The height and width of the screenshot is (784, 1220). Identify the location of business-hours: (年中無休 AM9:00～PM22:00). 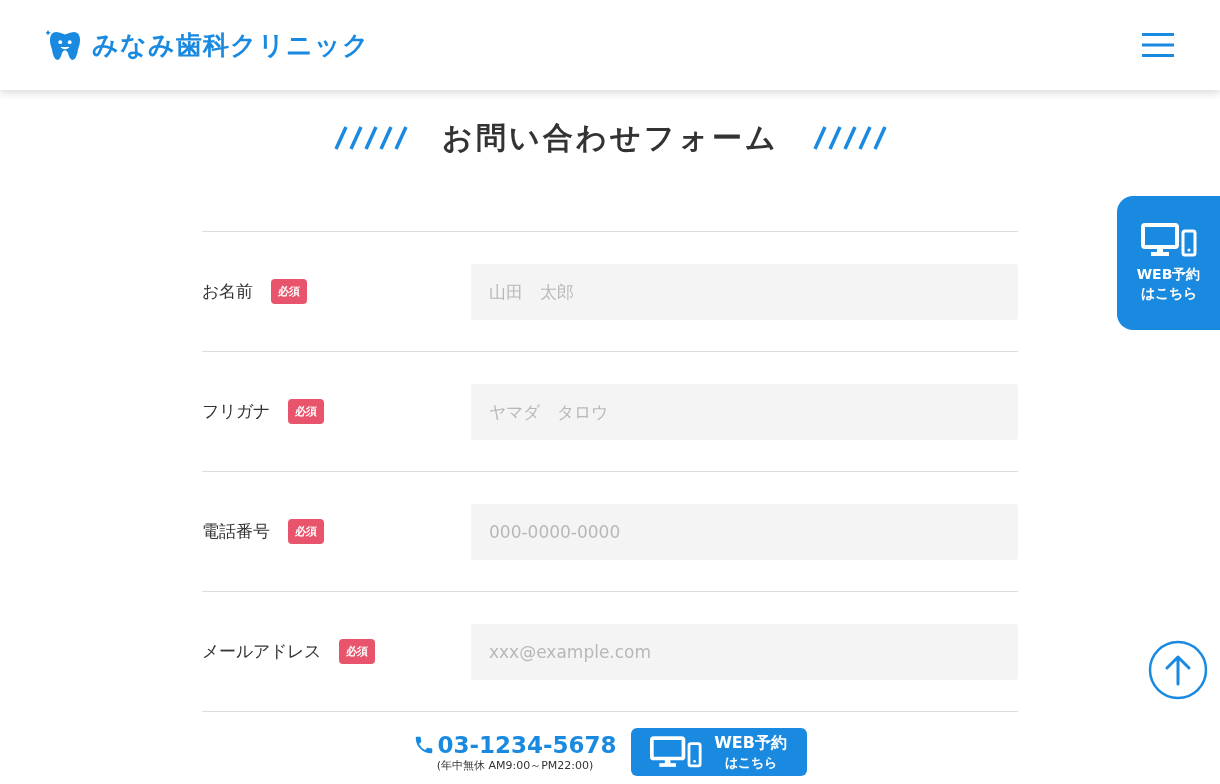
(515, 765).